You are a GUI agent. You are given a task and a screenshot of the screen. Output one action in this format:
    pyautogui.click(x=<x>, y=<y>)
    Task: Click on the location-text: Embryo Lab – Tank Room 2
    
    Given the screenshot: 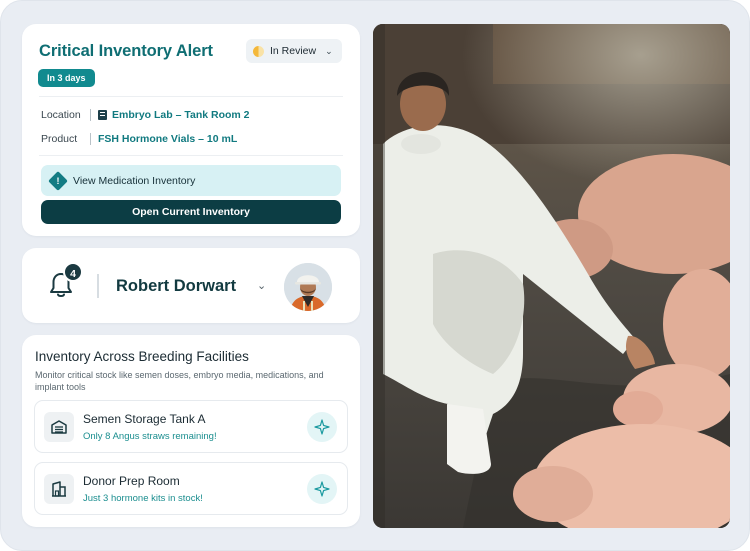 What is the action you would take?
    pyautogui.click(x=181, y=115)
    